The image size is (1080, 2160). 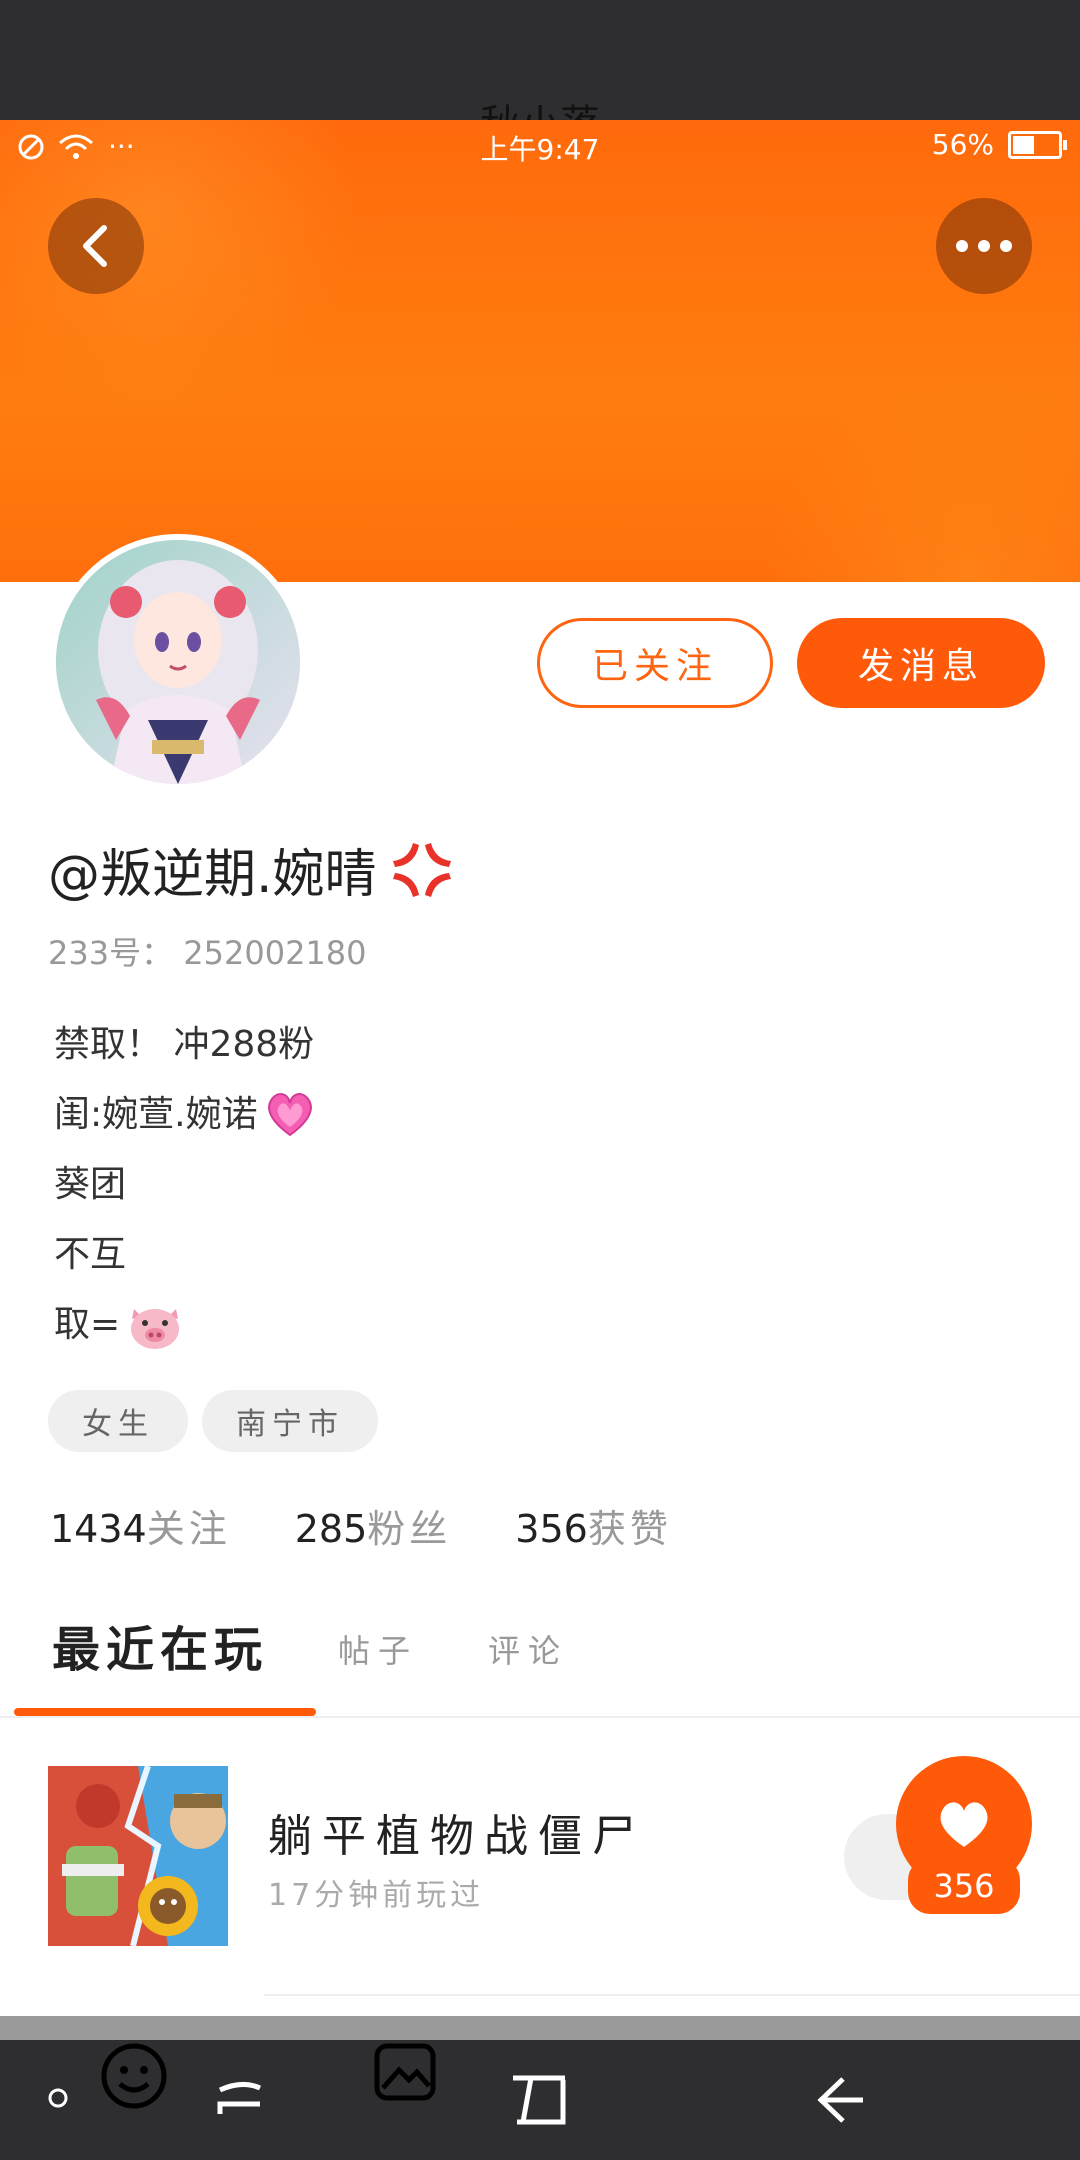 What do you see at coordinates (378, 1653) in the screenshot?
I see `tab-posts: 帖子` at bounding box center [378, 1653].